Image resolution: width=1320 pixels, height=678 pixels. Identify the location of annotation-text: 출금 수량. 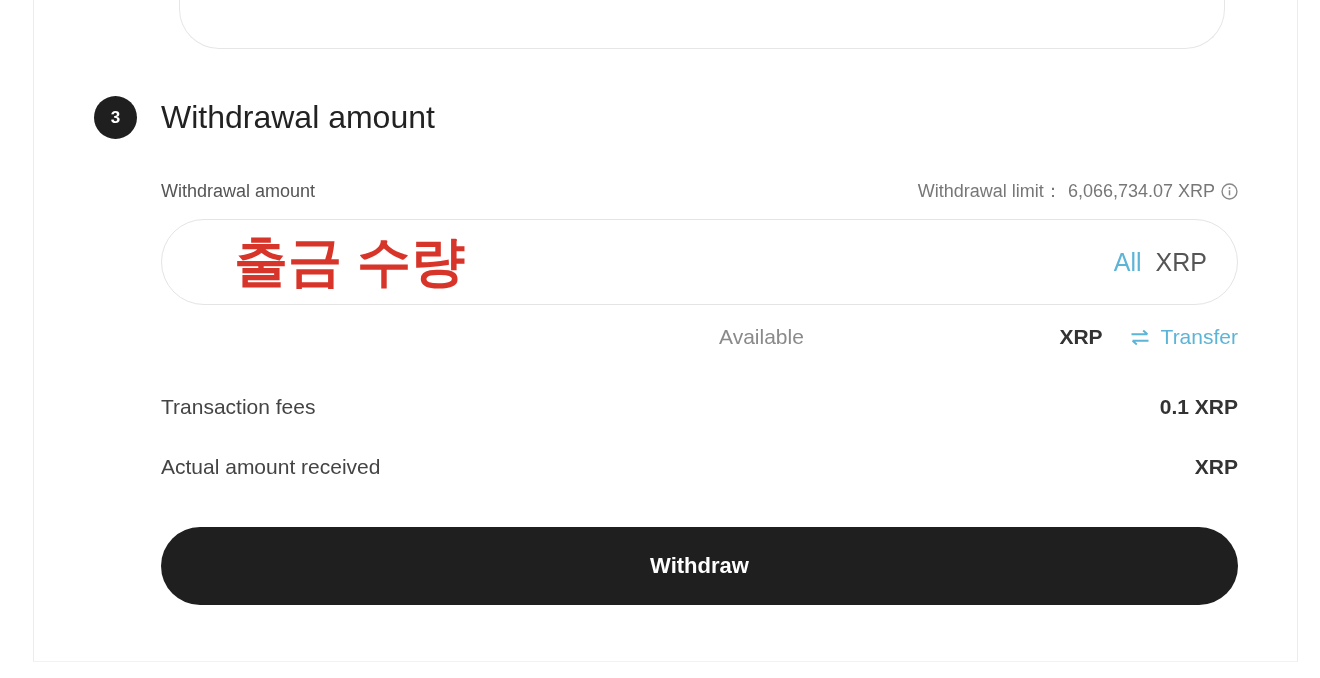
(350, 261).